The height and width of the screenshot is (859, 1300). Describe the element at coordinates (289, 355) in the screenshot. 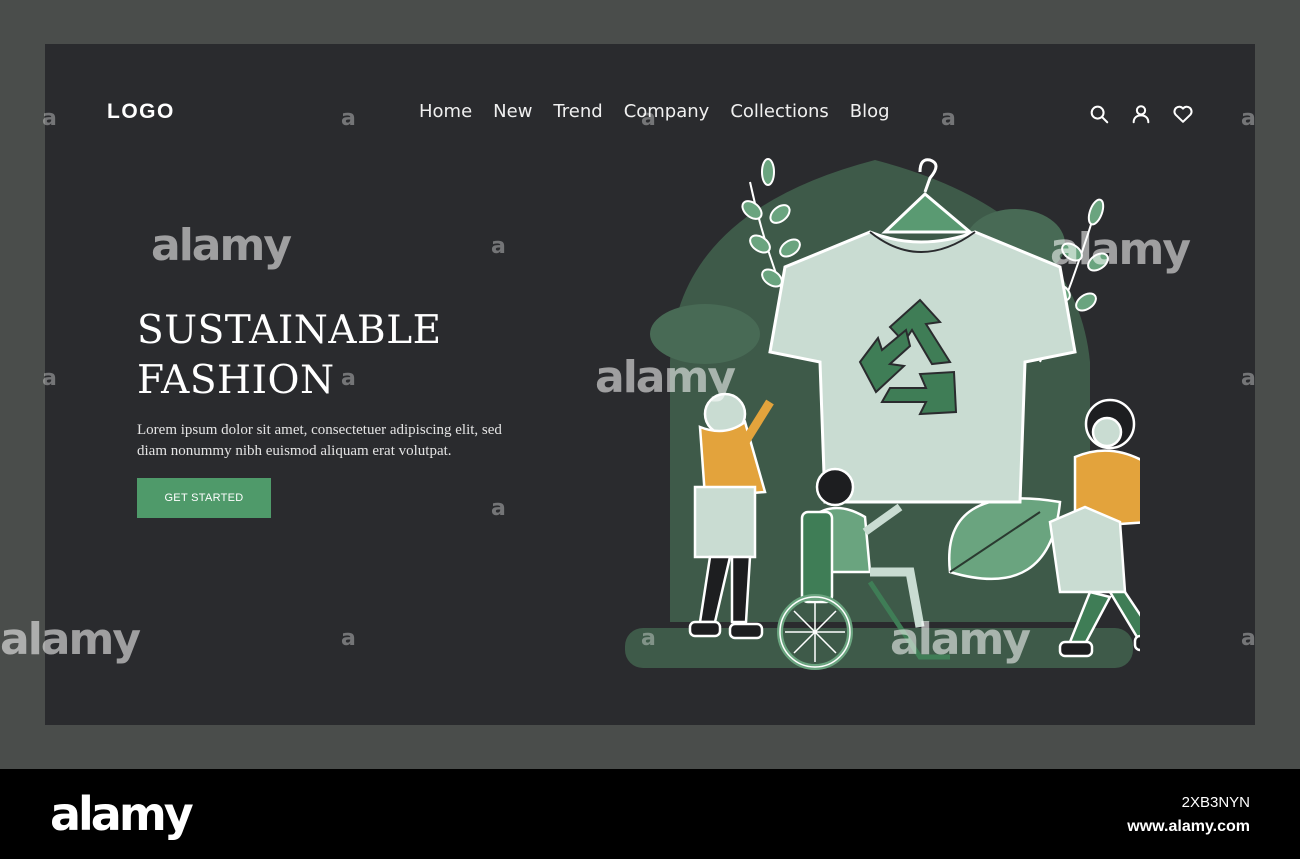

I see `hero-title: SUSTAINABLE FASHION` at that location.